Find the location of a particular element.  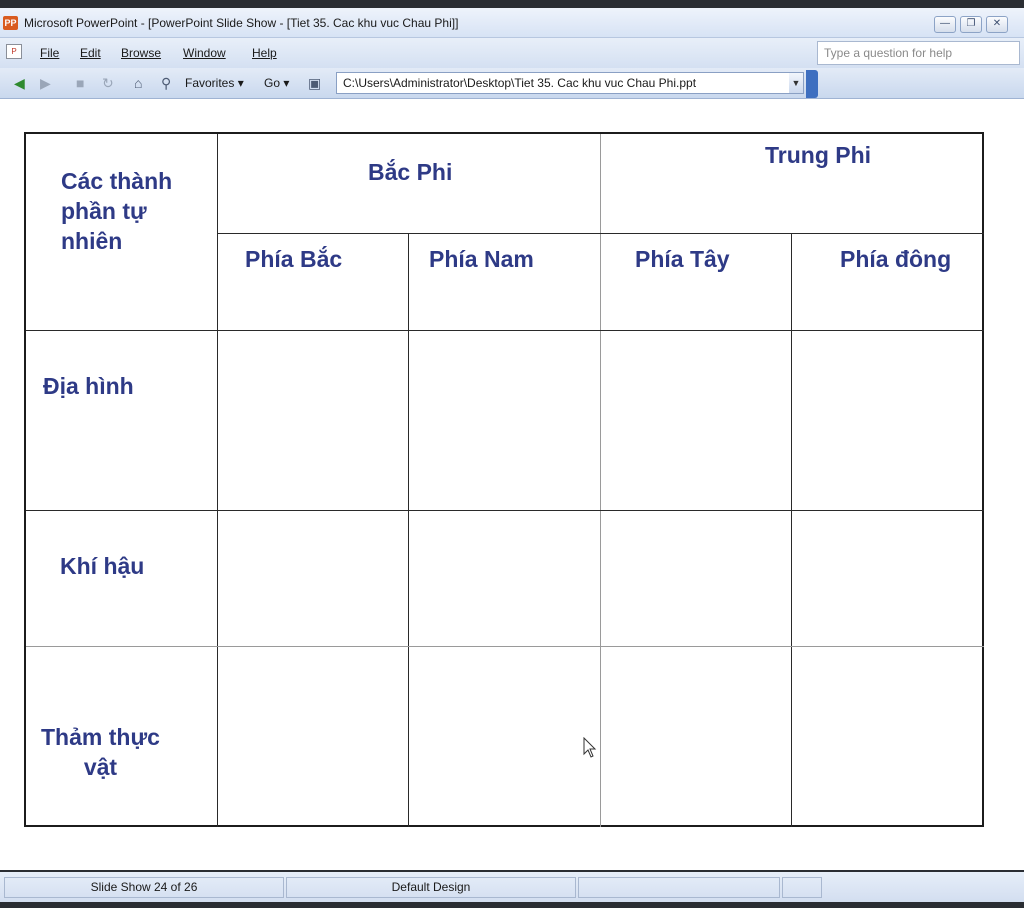

toolbar-options-button is located at coordinates (812, 84).